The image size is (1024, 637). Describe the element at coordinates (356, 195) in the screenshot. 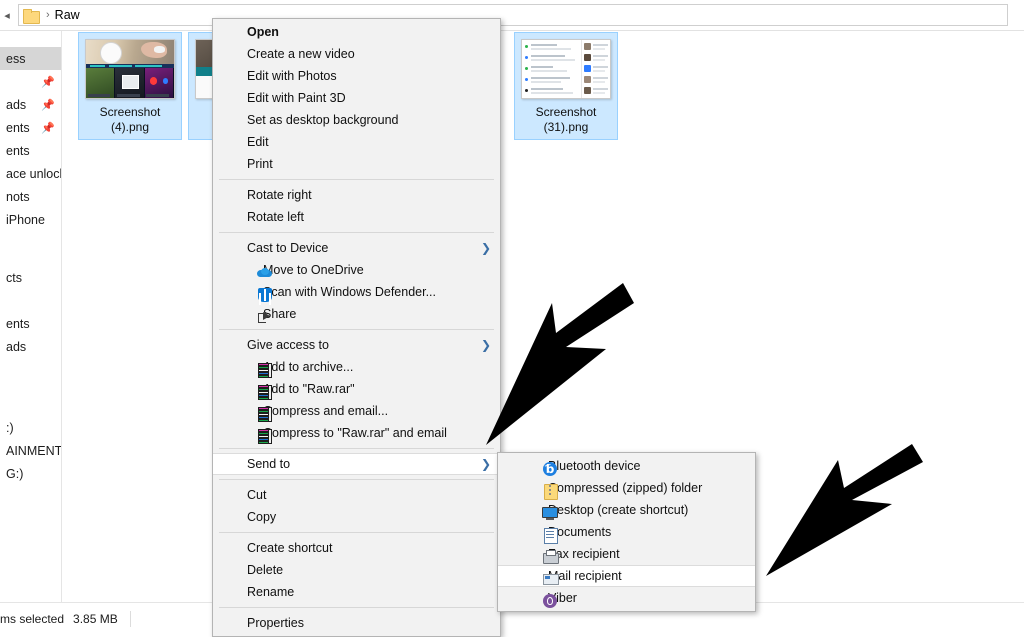

I see `menu-item-rotate-right: Rotate right` at that location.